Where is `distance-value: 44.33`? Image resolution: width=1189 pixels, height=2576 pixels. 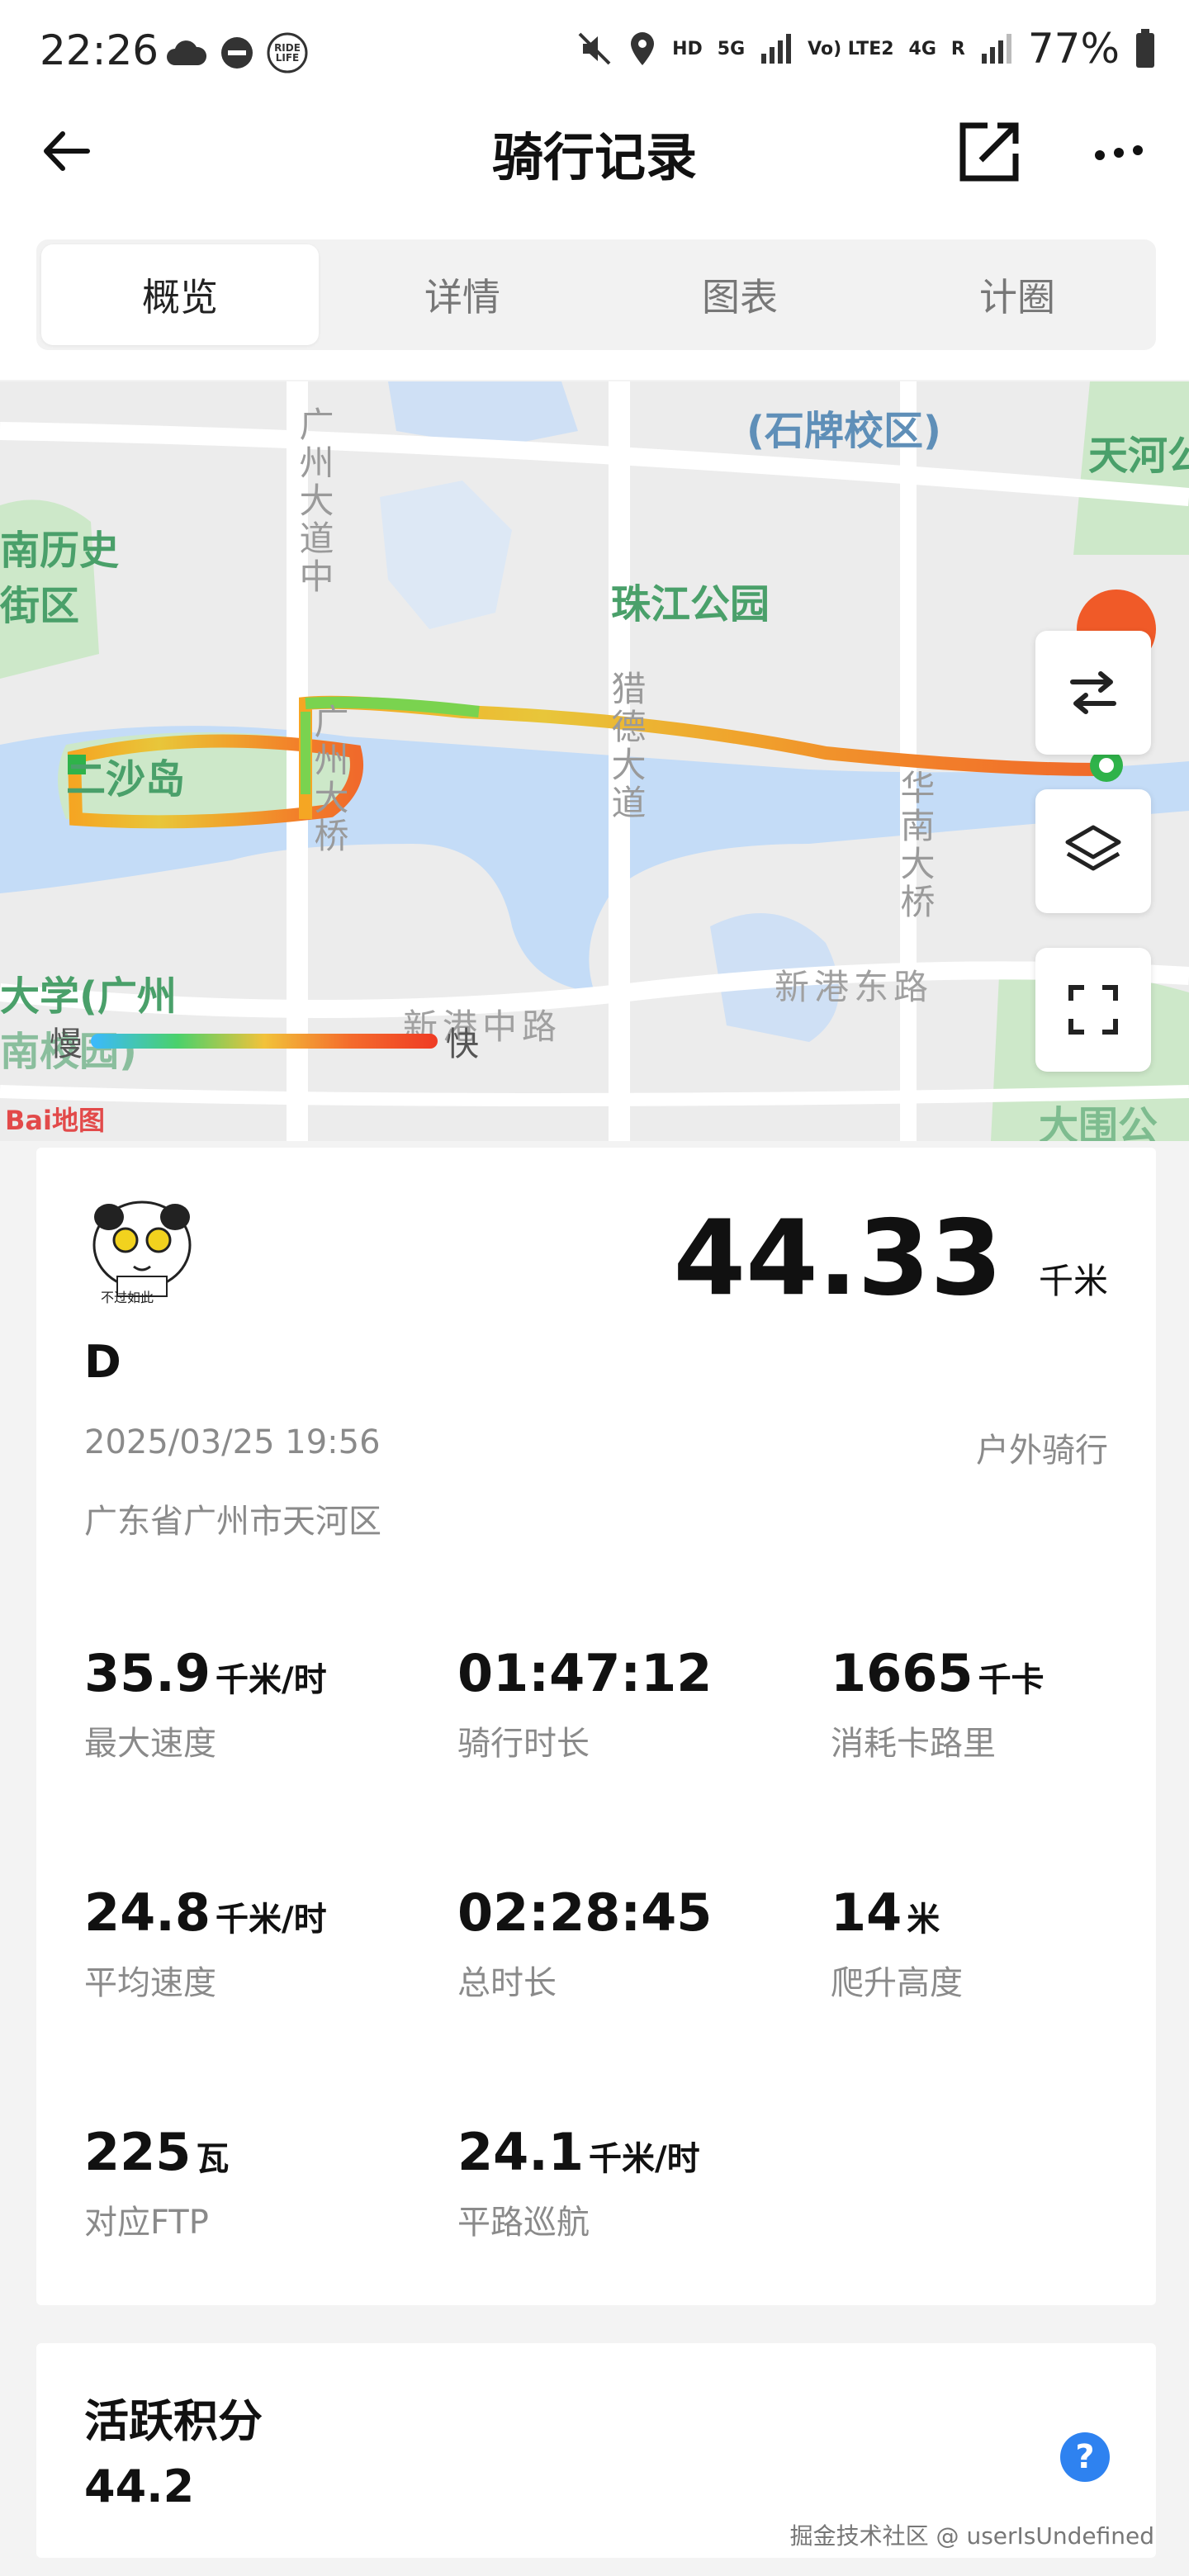
distance-value: 44.33 is located at coordinates (837, 1258).